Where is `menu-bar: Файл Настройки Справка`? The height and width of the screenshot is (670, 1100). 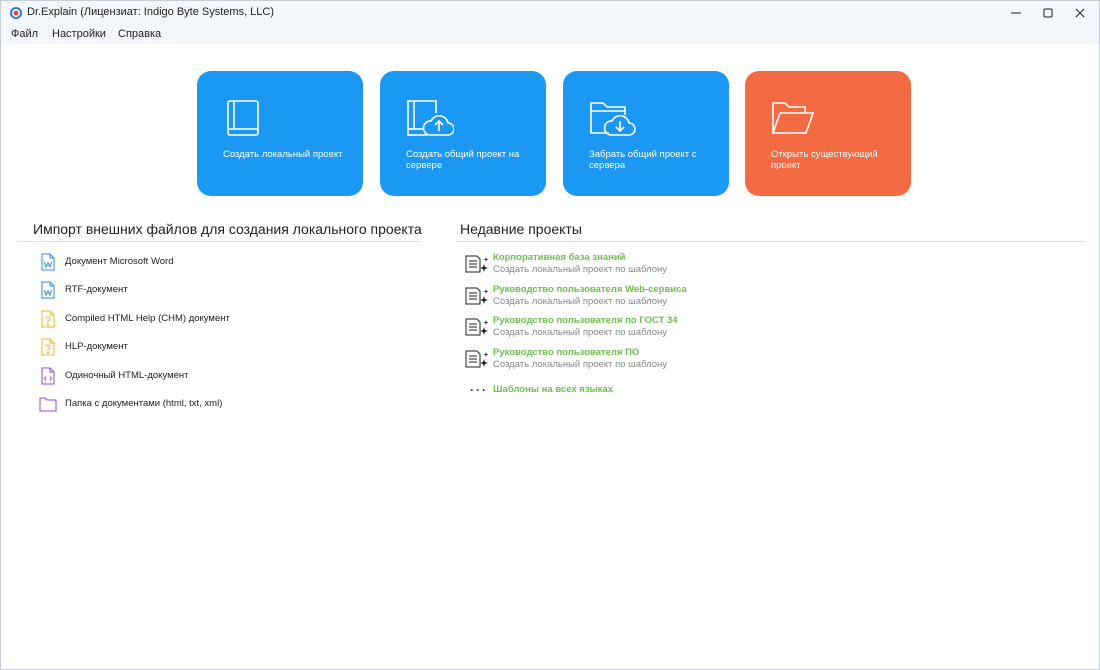
menu-bar: Файл Настройки Справка is located at coordinates (550, 34).